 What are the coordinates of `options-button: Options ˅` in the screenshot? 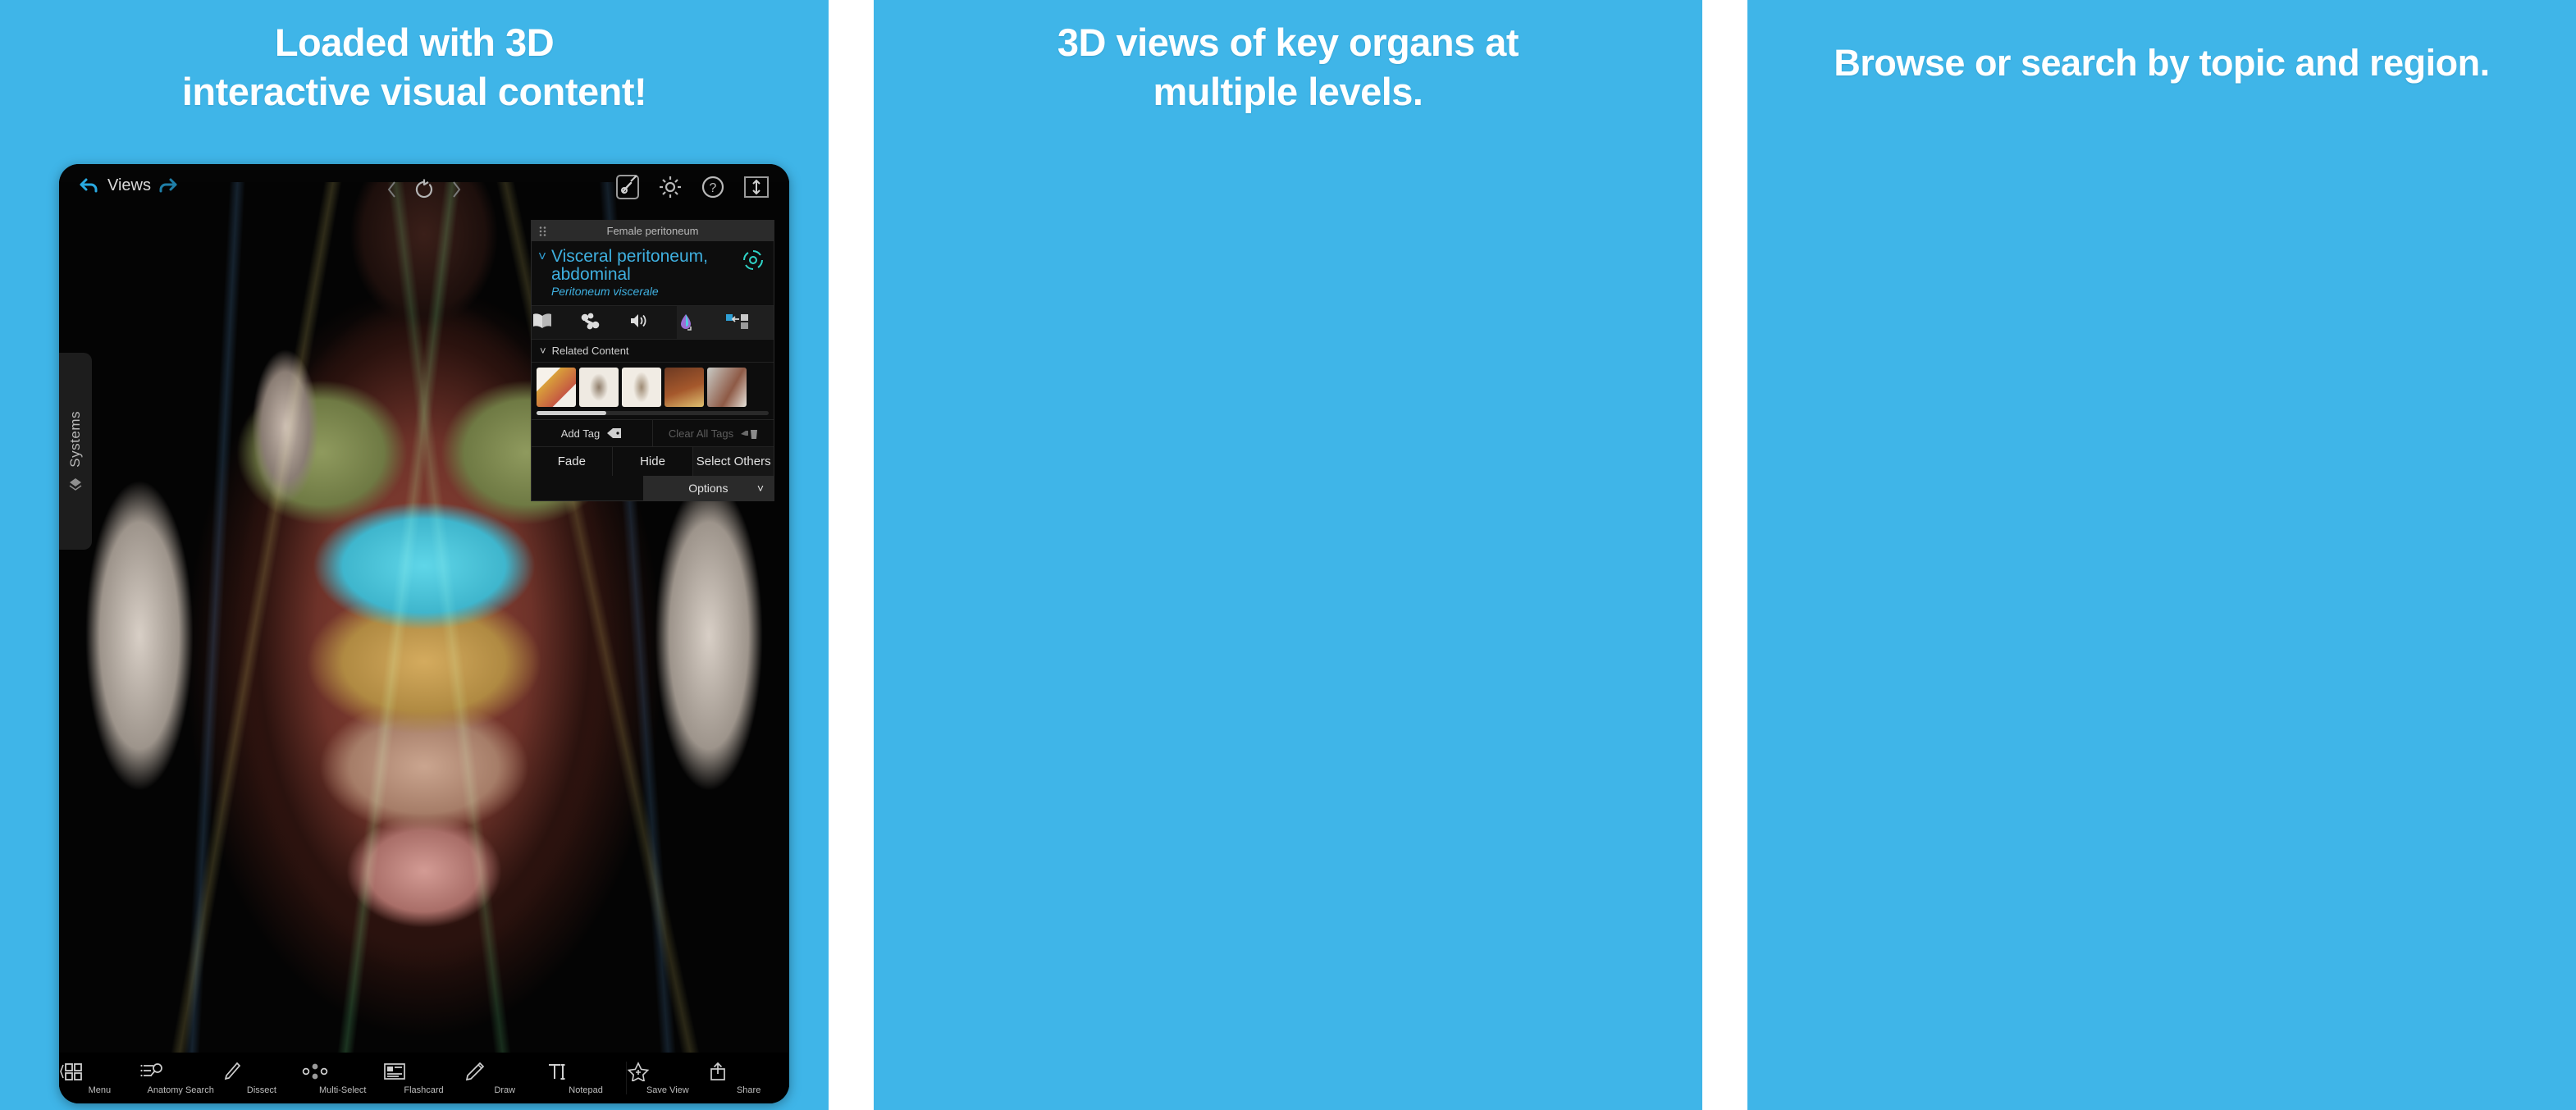 It's located at (708, 488).